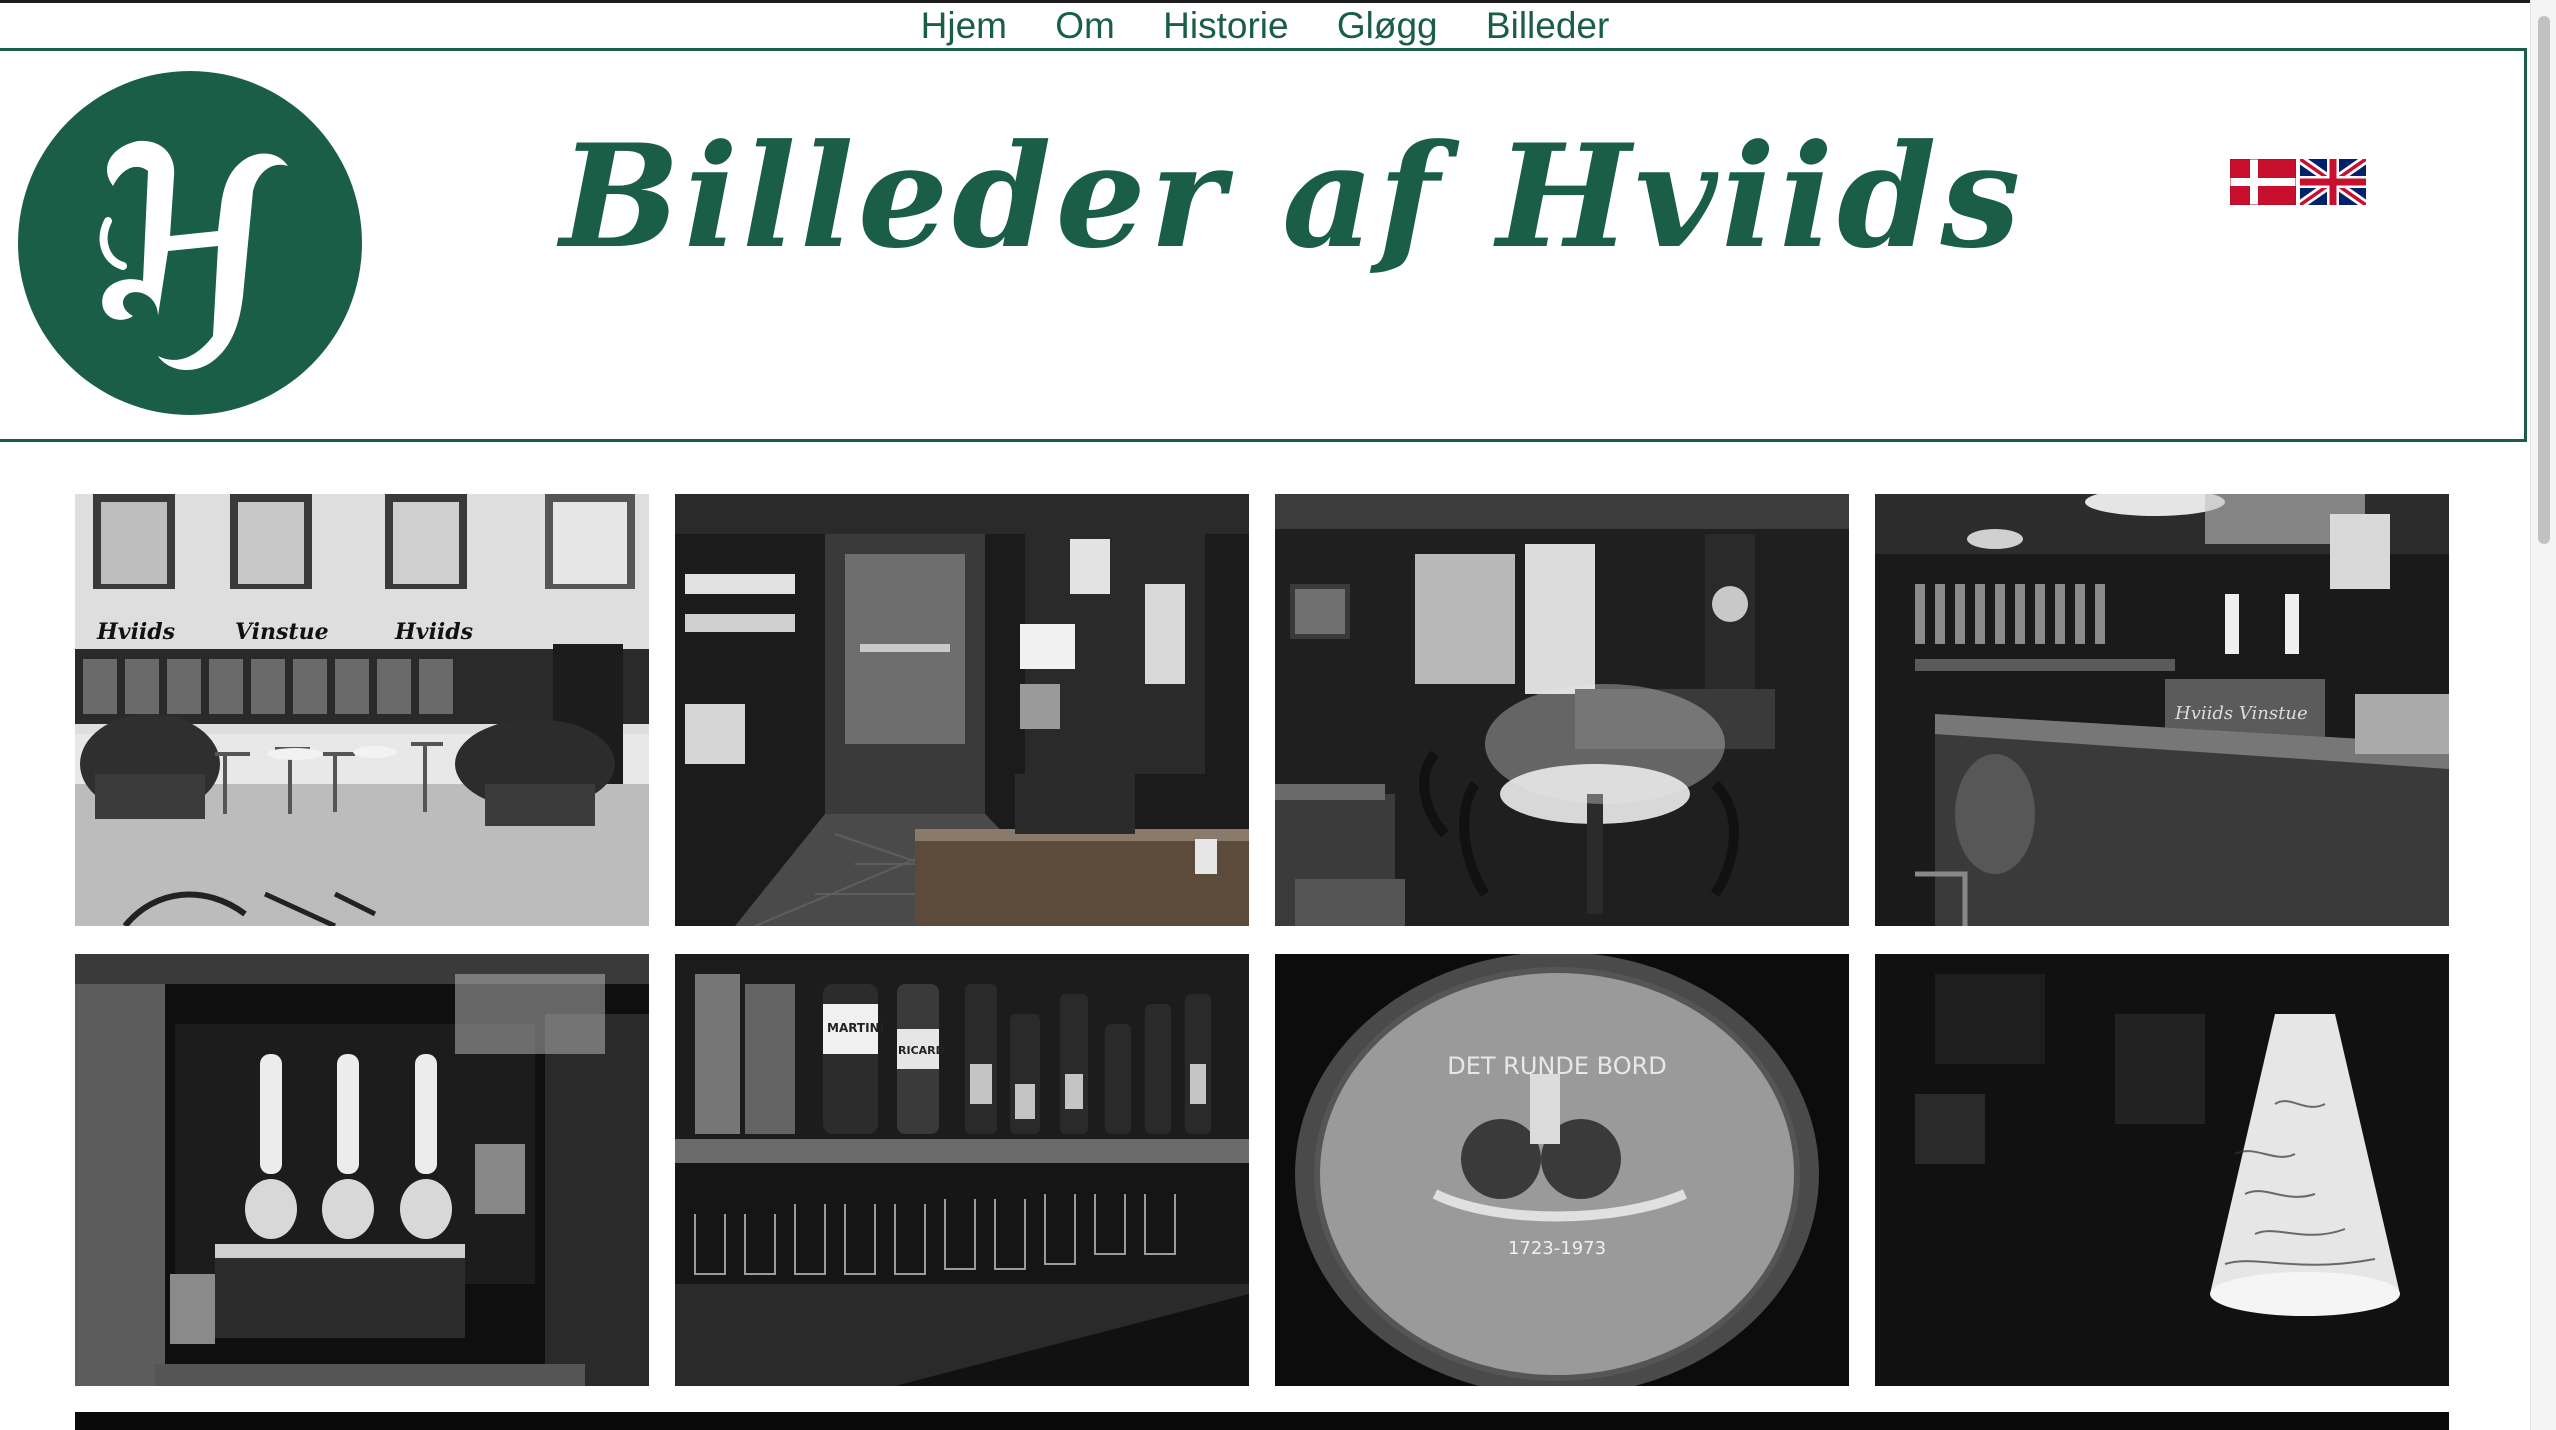  I want to click on page-scrollbar, so click(2543, 715).